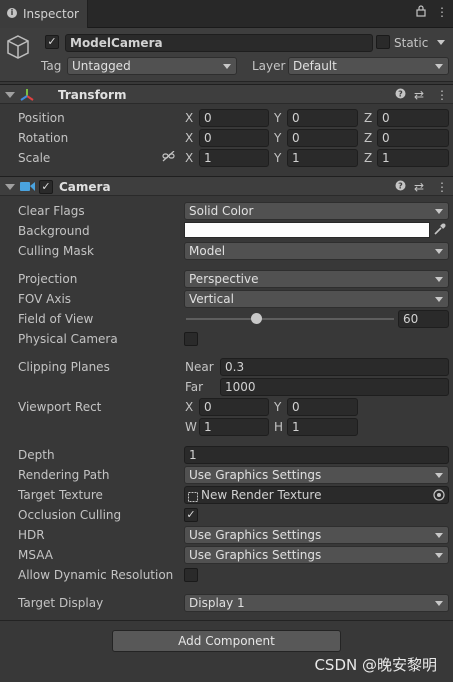  What do you see at coordinates (413, 158) in the screenshot?
I see `scale-z-field: 1` at bounding box center [413, 158].